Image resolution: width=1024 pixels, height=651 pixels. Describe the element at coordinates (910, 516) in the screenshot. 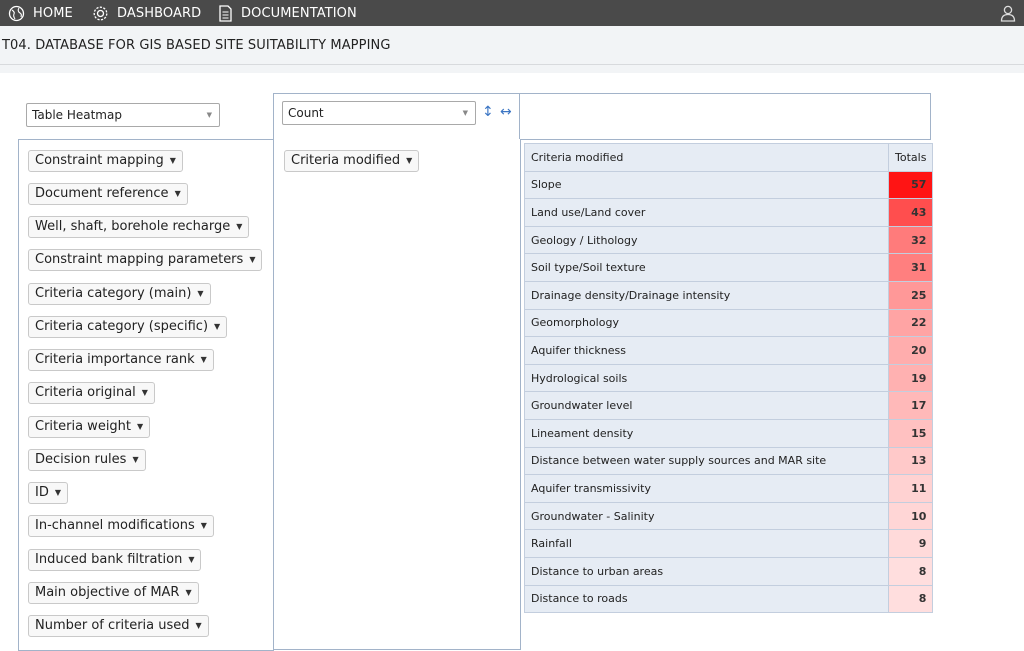

I see `row-total: 10` at that location.